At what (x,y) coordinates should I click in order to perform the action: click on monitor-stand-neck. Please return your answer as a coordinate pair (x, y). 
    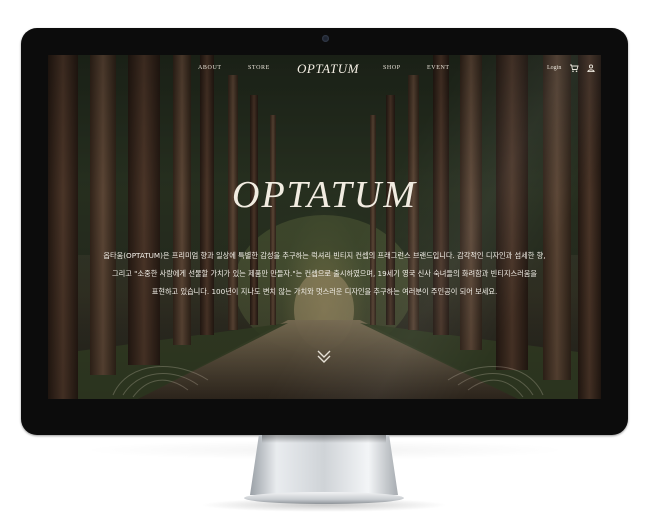
    Looking at the image, I should click on (324, 465).